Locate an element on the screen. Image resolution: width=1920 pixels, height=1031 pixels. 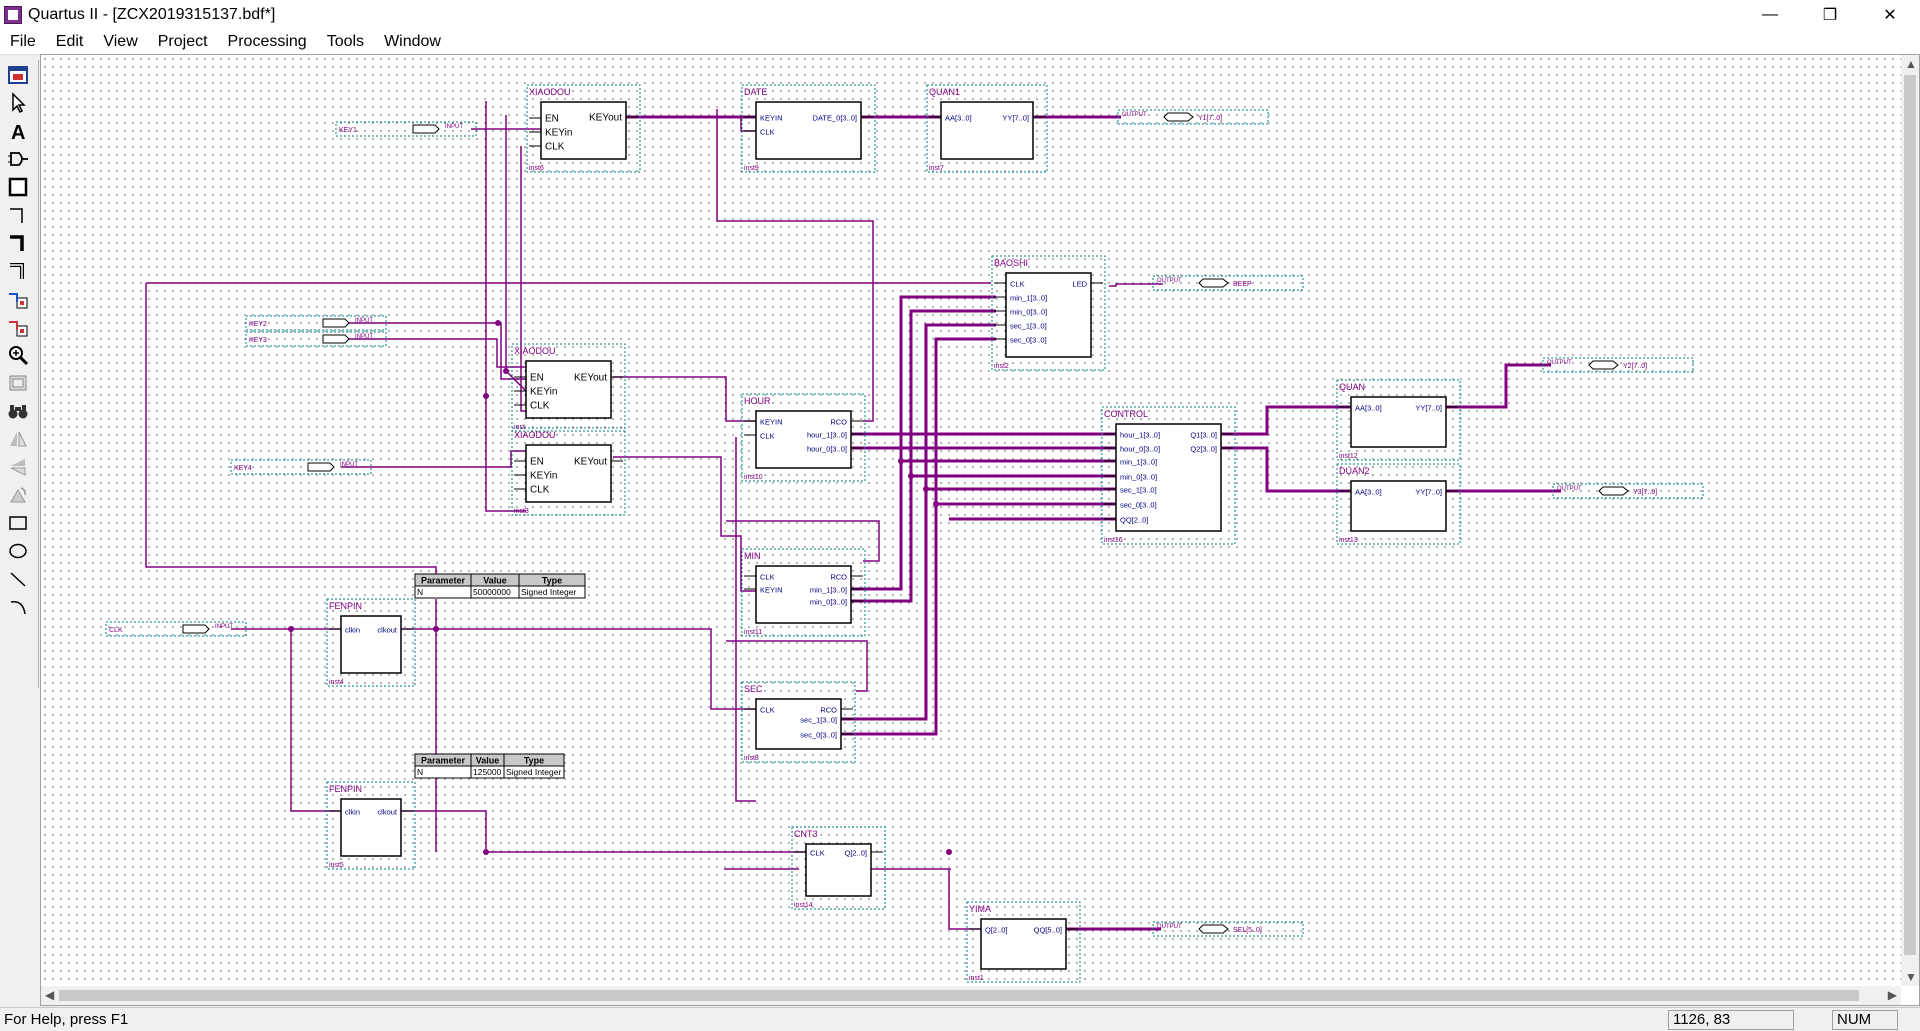
port-label-right: Q1[3..0] is located at coordinates (1203, 435).